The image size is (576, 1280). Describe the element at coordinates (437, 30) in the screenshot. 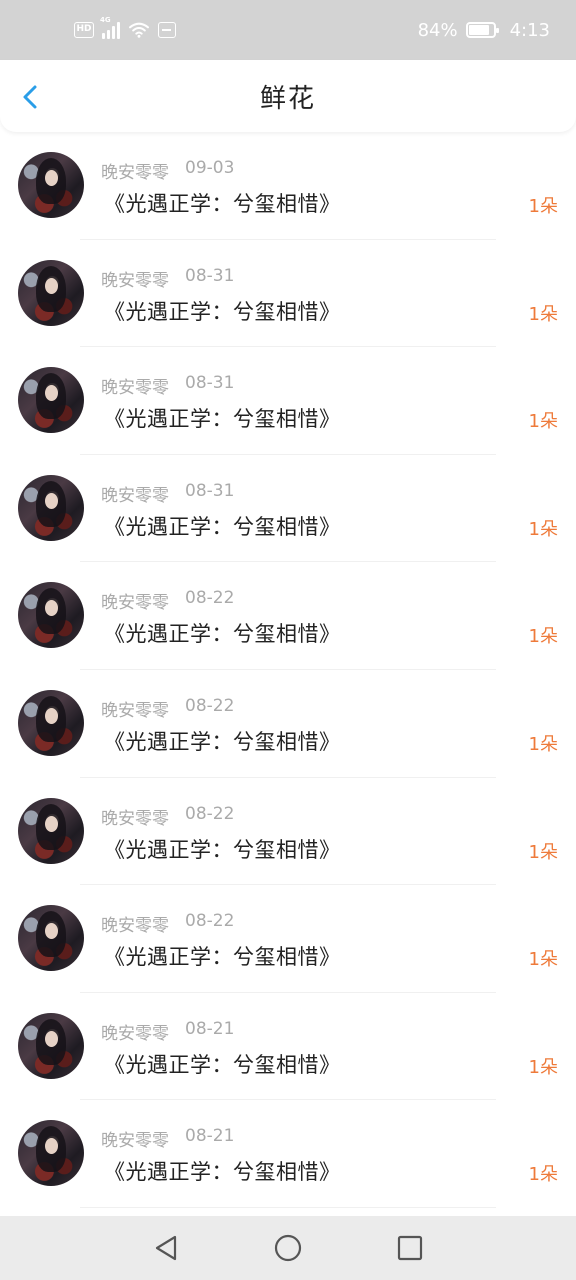

I see `battery-percent: 84%` at that location.